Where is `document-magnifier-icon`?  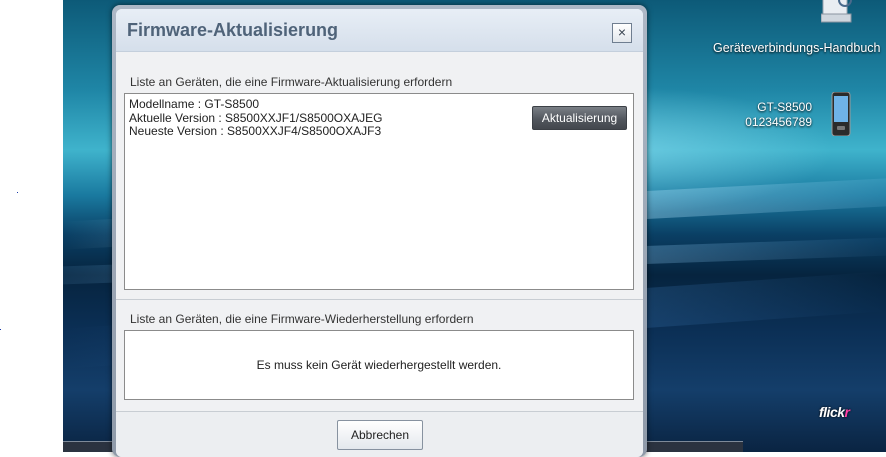 document-magnifier-icon is located at coordinates (838, 12).